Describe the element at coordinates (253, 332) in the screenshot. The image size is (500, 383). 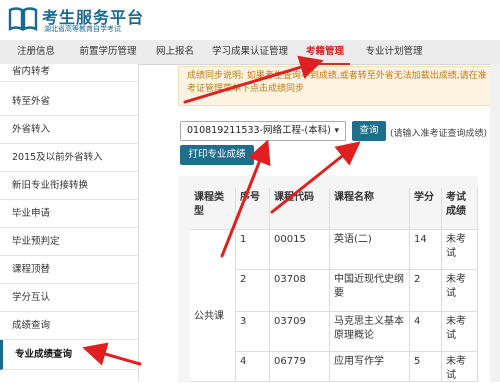
I see `table-cell-no: 3` at that location.